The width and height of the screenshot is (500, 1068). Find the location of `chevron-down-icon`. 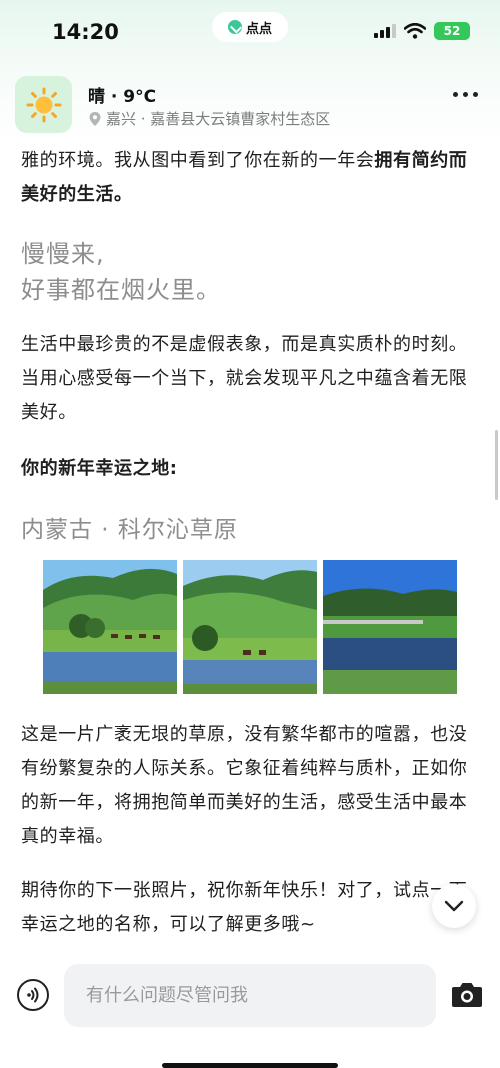

chevron-down-icon is located at coordinates (454, 906).